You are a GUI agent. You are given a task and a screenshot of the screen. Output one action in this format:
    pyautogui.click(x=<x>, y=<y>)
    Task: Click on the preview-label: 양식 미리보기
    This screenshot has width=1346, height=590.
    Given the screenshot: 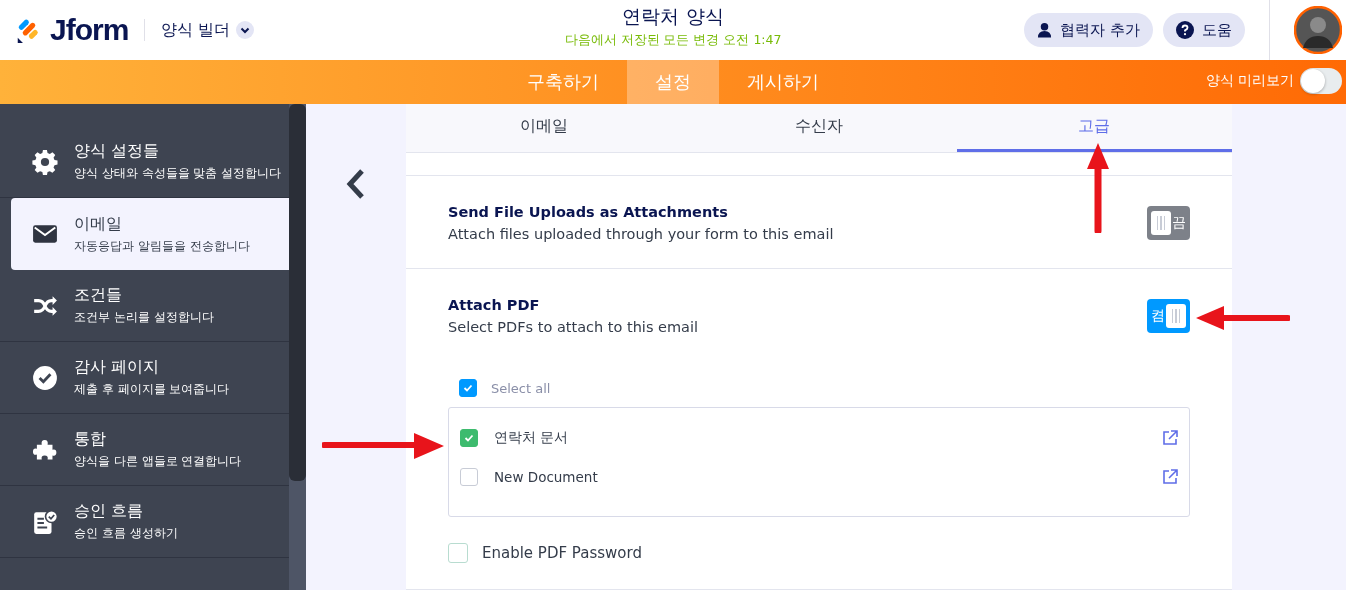 What is the action you would take?
    pyautogui.click(x=1249, y=81)
    